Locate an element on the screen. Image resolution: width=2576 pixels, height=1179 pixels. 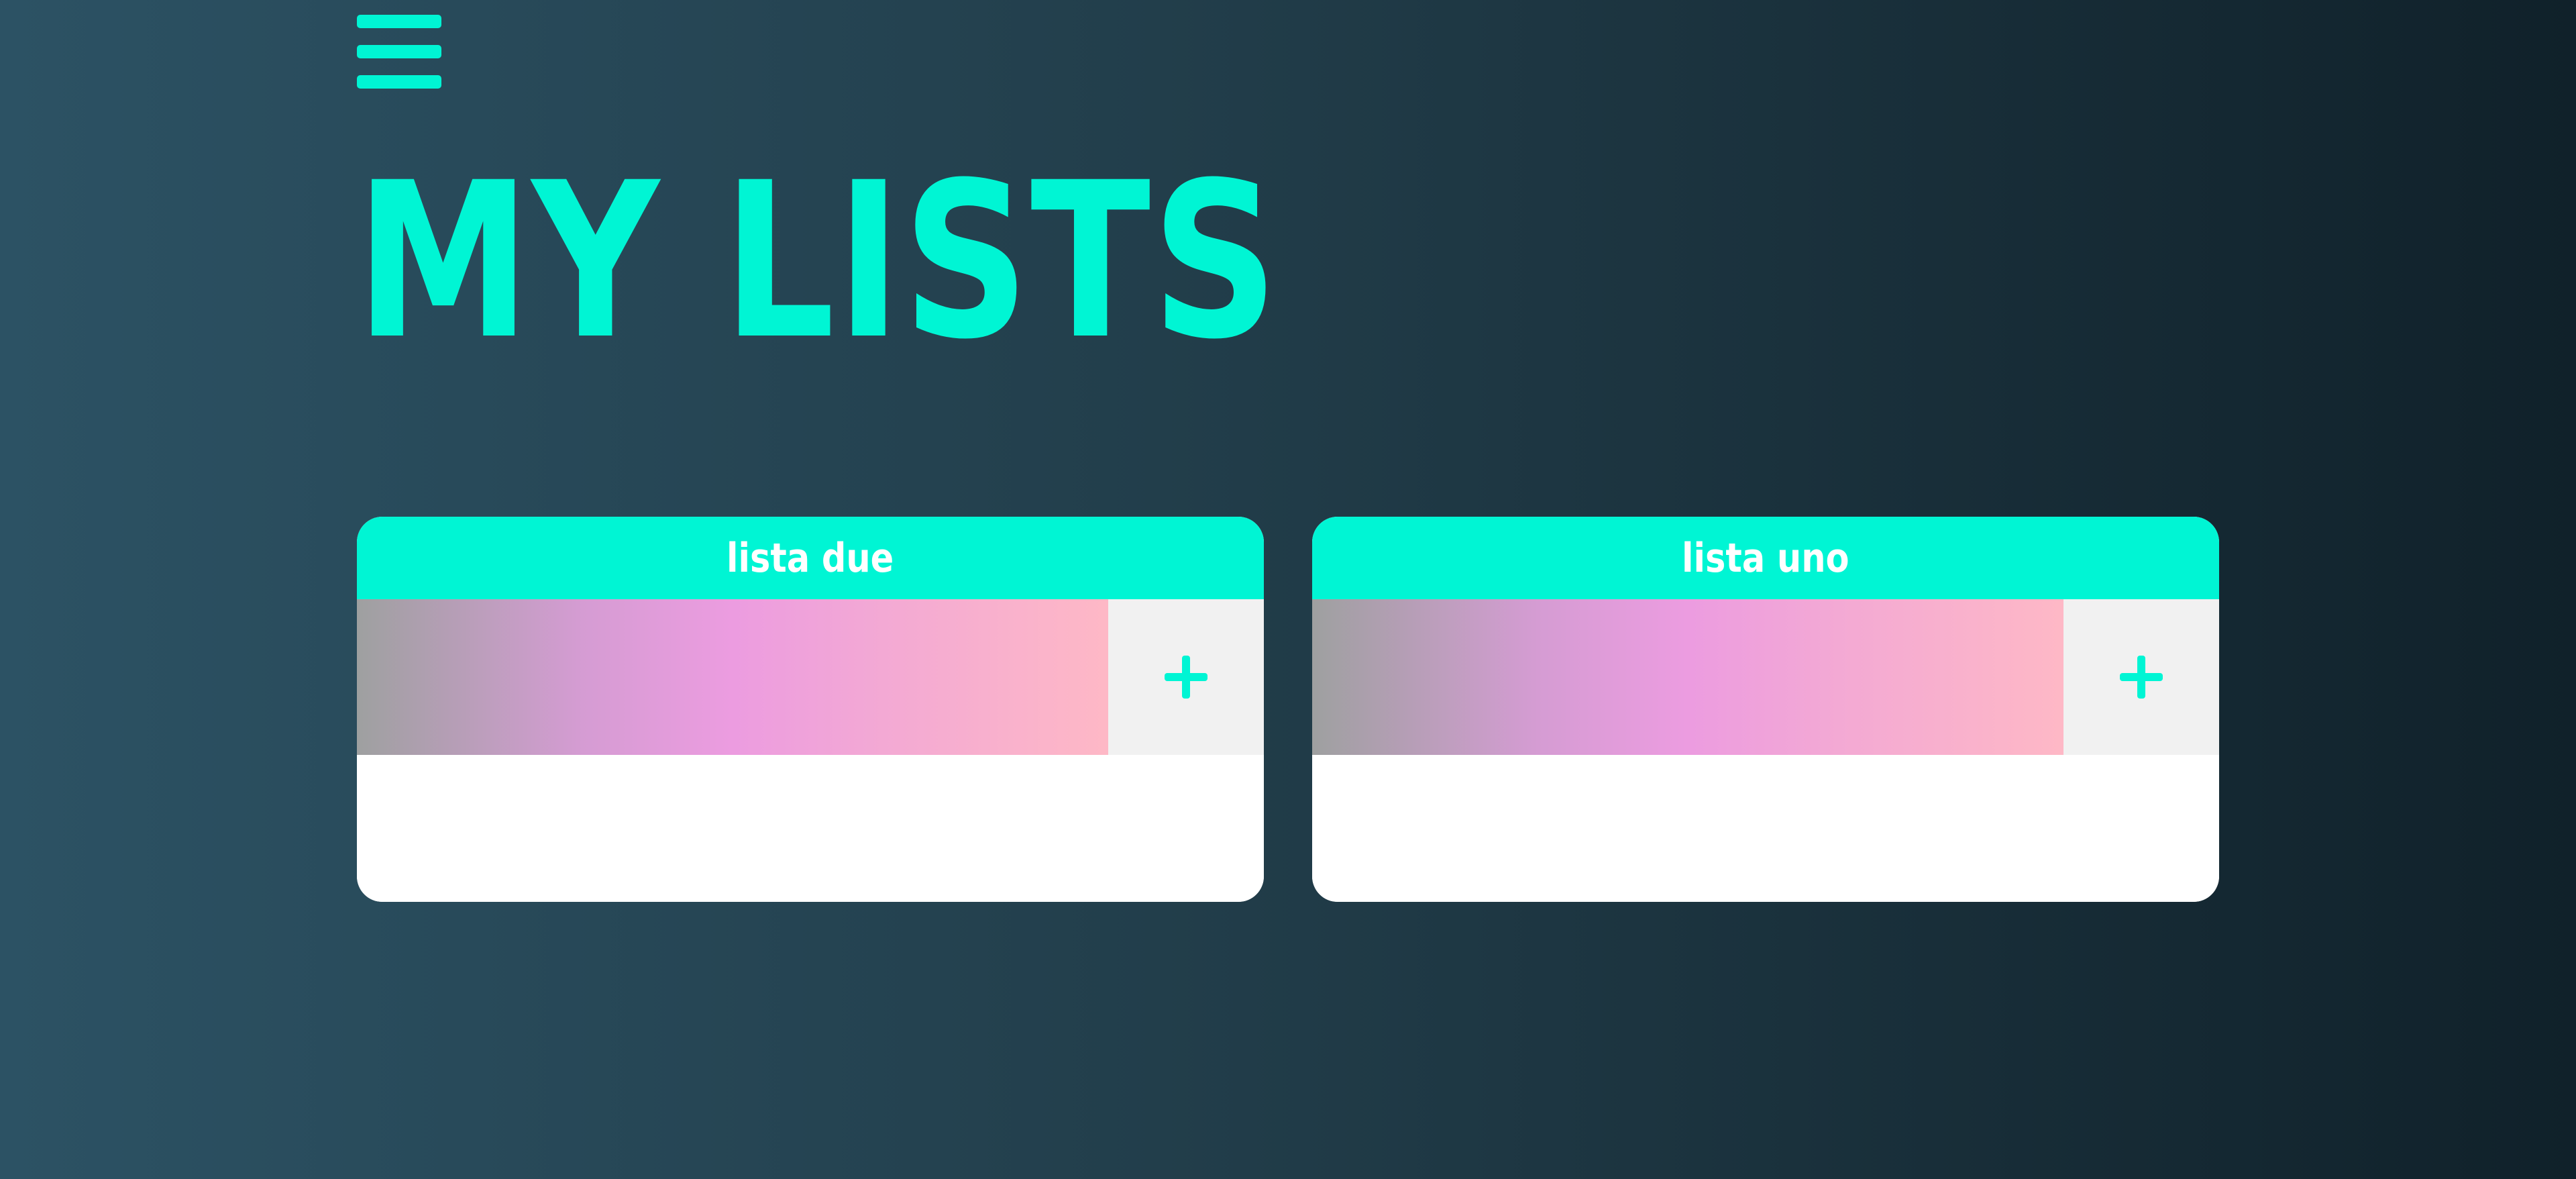
menu-toggle-button is located at coordinates (399, 53).